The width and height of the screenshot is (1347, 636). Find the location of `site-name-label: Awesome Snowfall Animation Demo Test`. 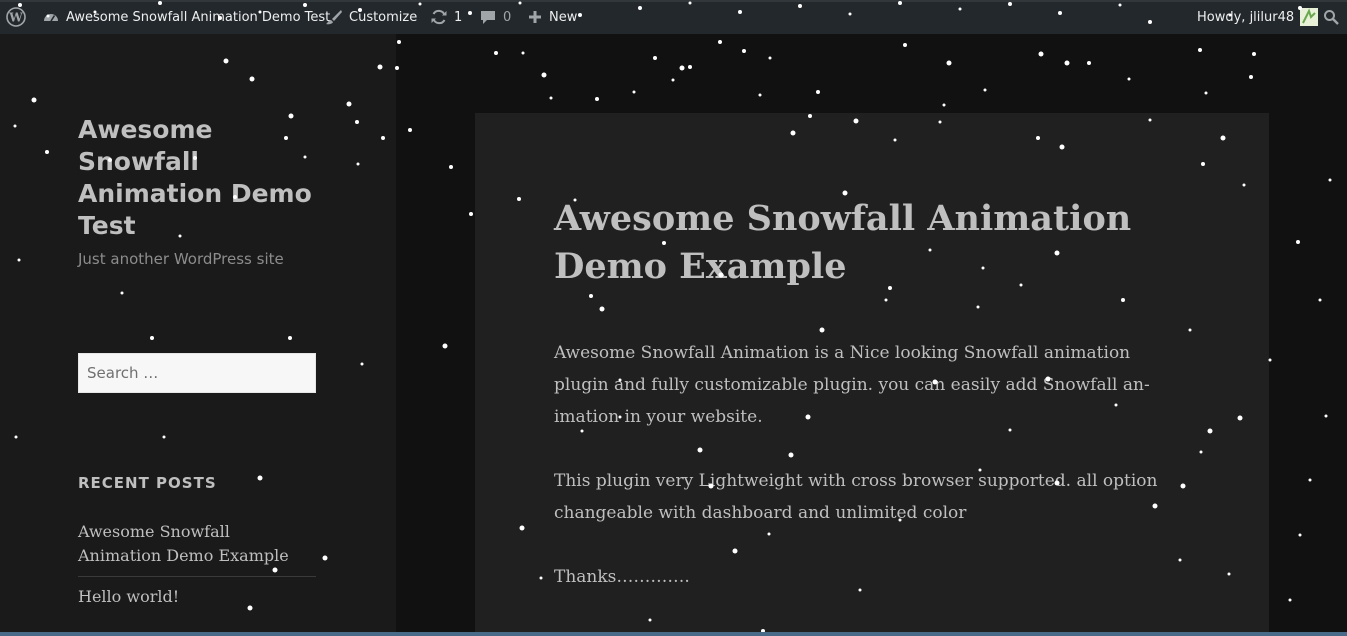

site-name-label: Awesome Snowfall Animation Demo Test is located at coordinates (198, 17).